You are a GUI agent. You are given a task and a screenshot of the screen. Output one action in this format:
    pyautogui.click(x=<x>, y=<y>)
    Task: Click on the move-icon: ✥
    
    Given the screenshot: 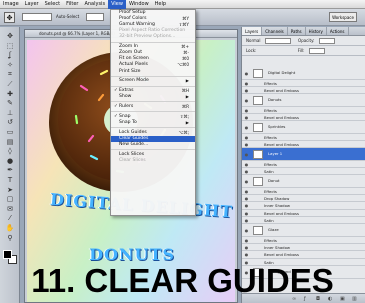 What is the action you would take?
    pyautogui.click(x=9, y=17)
    